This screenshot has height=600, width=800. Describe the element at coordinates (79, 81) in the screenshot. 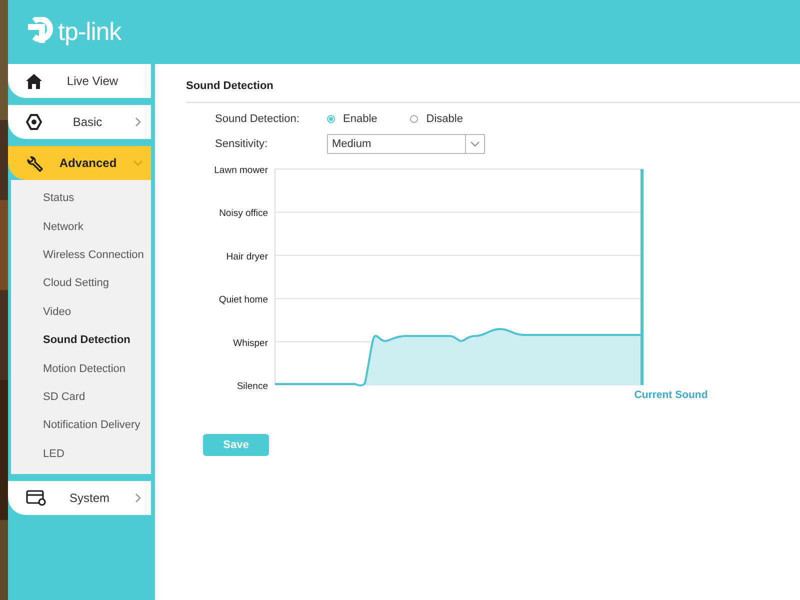

I see `sidebar-item: Live View` at that location.